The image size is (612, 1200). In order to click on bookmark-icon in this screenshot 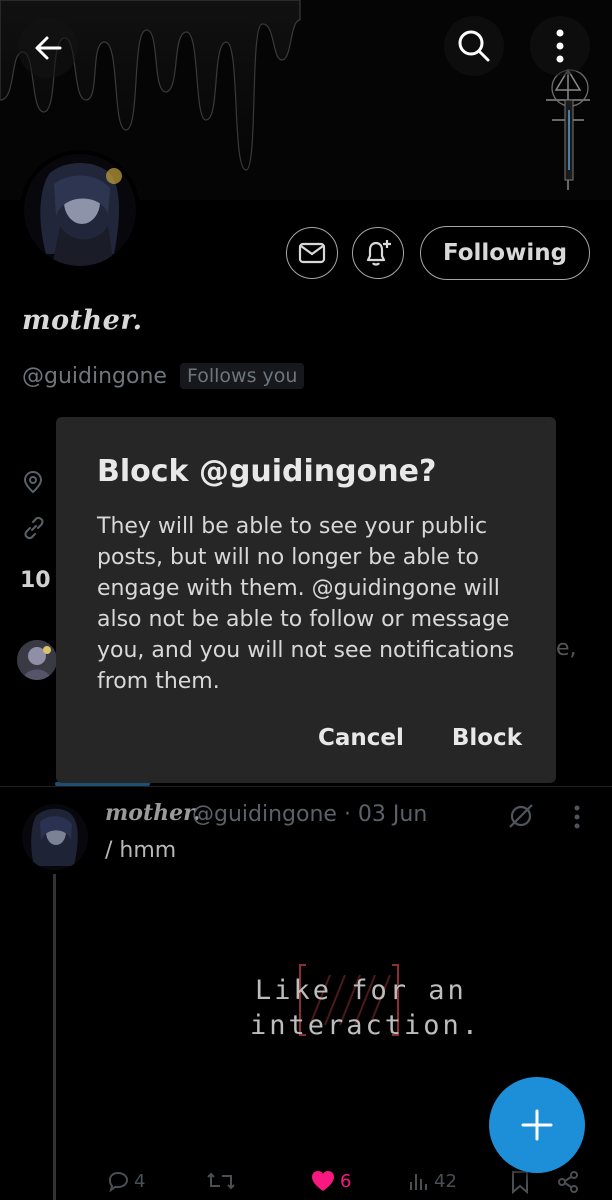, I will do `click(520, 1182)`.